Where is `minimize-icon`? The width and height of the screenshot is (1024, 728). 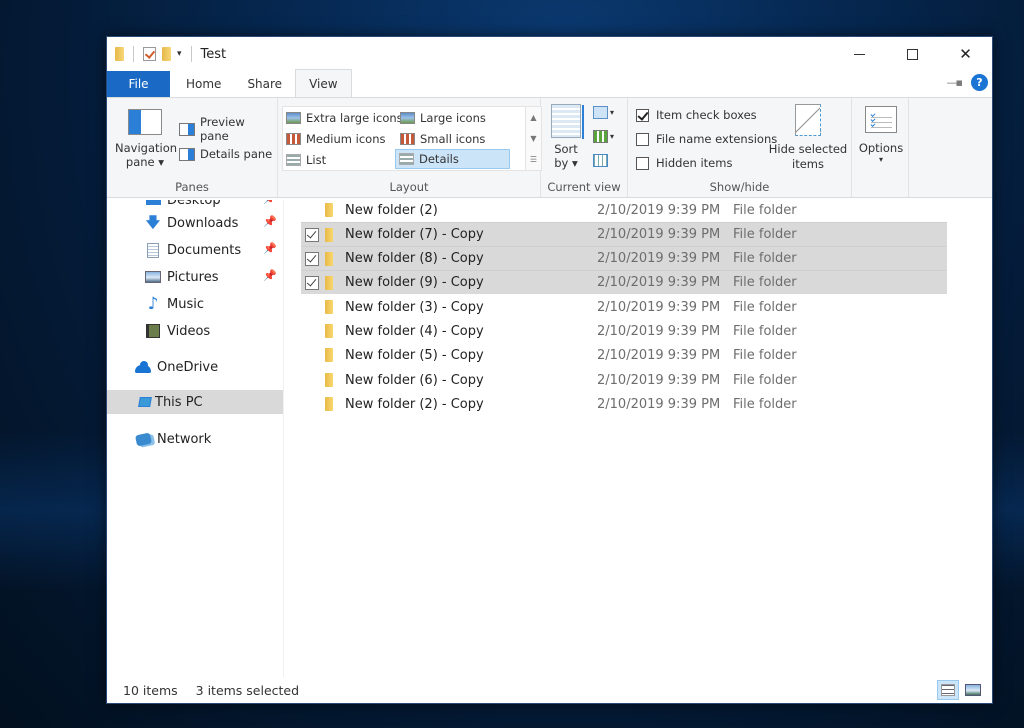 minimize-icon is located at coordinates (859, 54).